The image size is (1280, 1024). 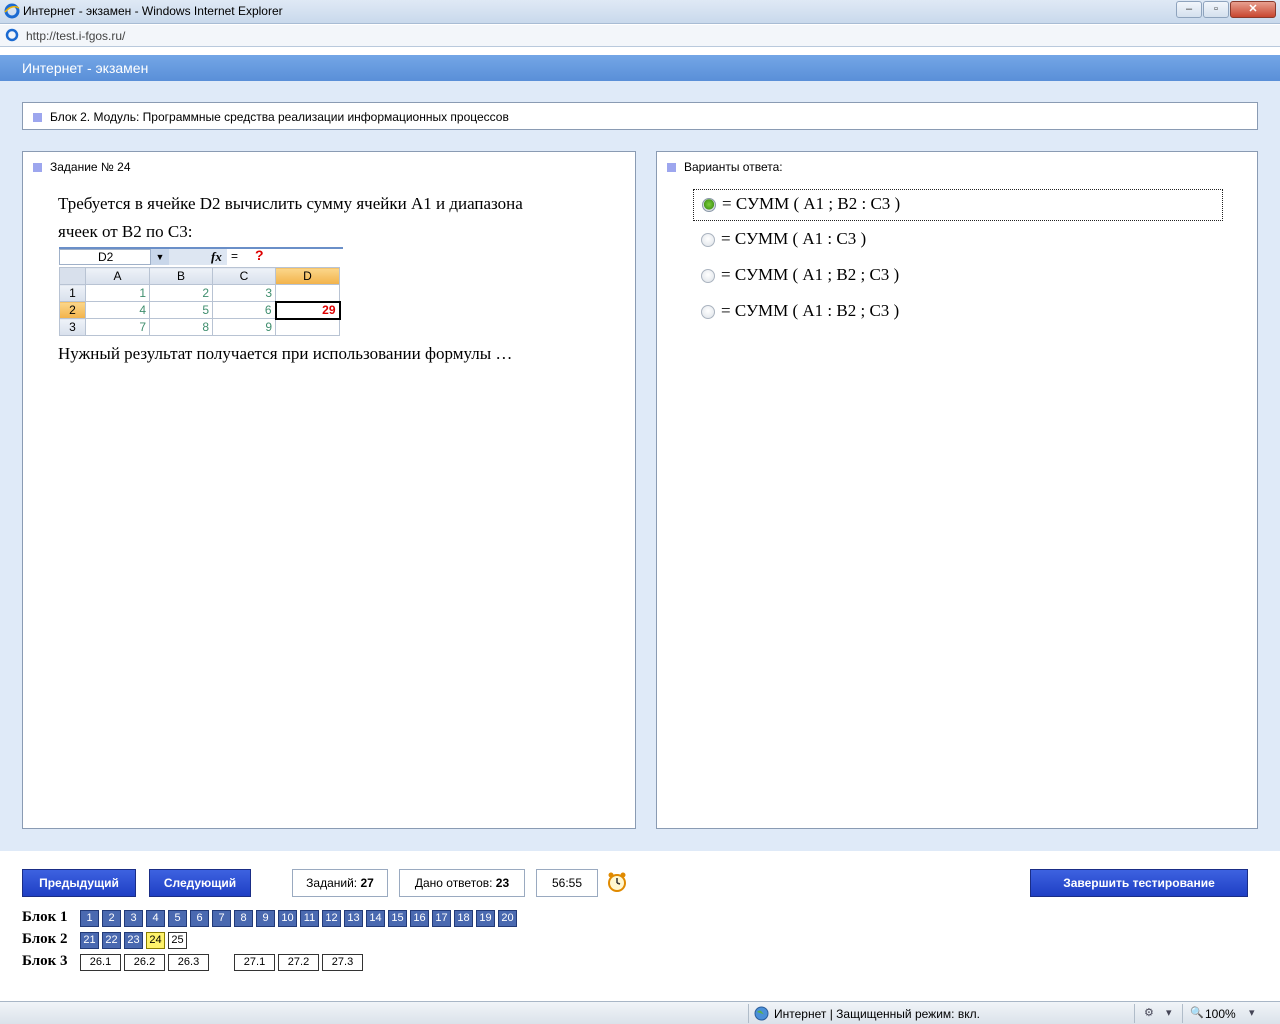 I want to click on maximize-button: ▫, so click(x=1216, y=9).